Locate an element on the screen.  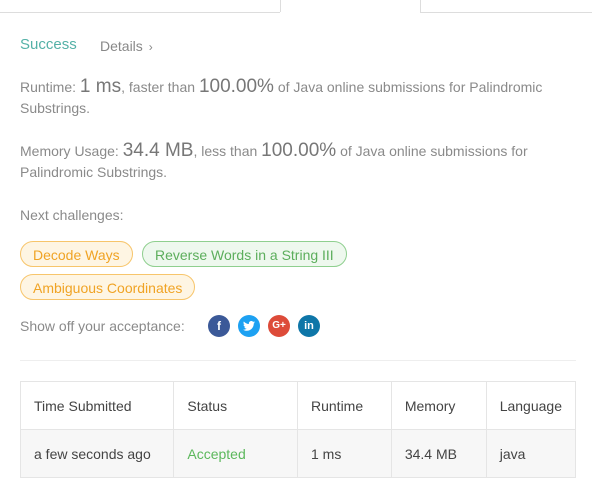
header-time-submitted: Time Submitted is located at coordinates (97, 405).